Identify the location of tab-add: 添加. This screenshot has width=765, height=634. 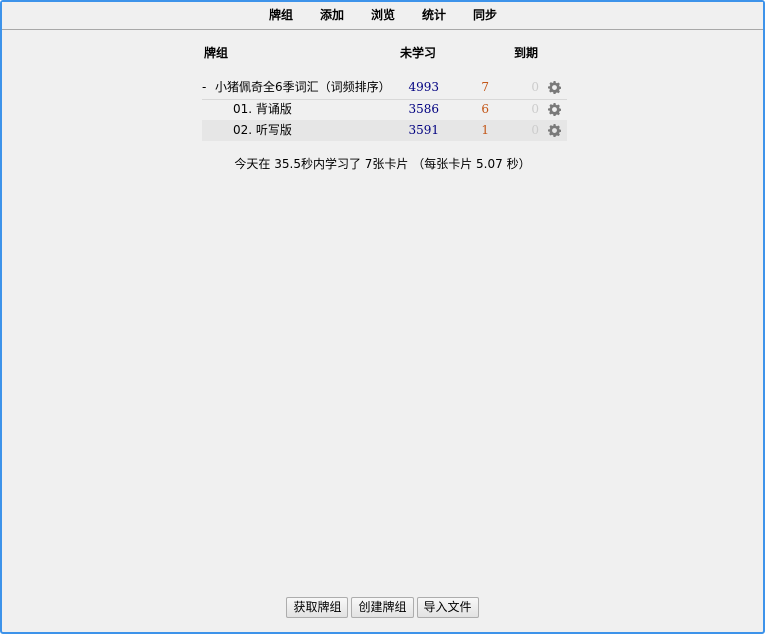
(332, 15).